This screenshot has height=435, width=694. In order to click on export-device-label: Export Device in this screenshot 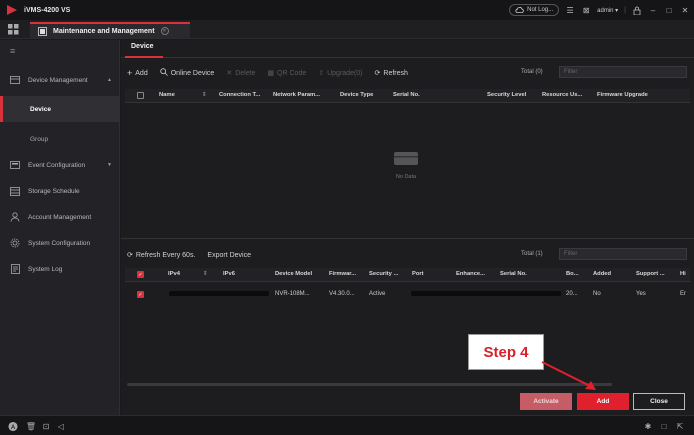, I will do `click(229, 255)`.